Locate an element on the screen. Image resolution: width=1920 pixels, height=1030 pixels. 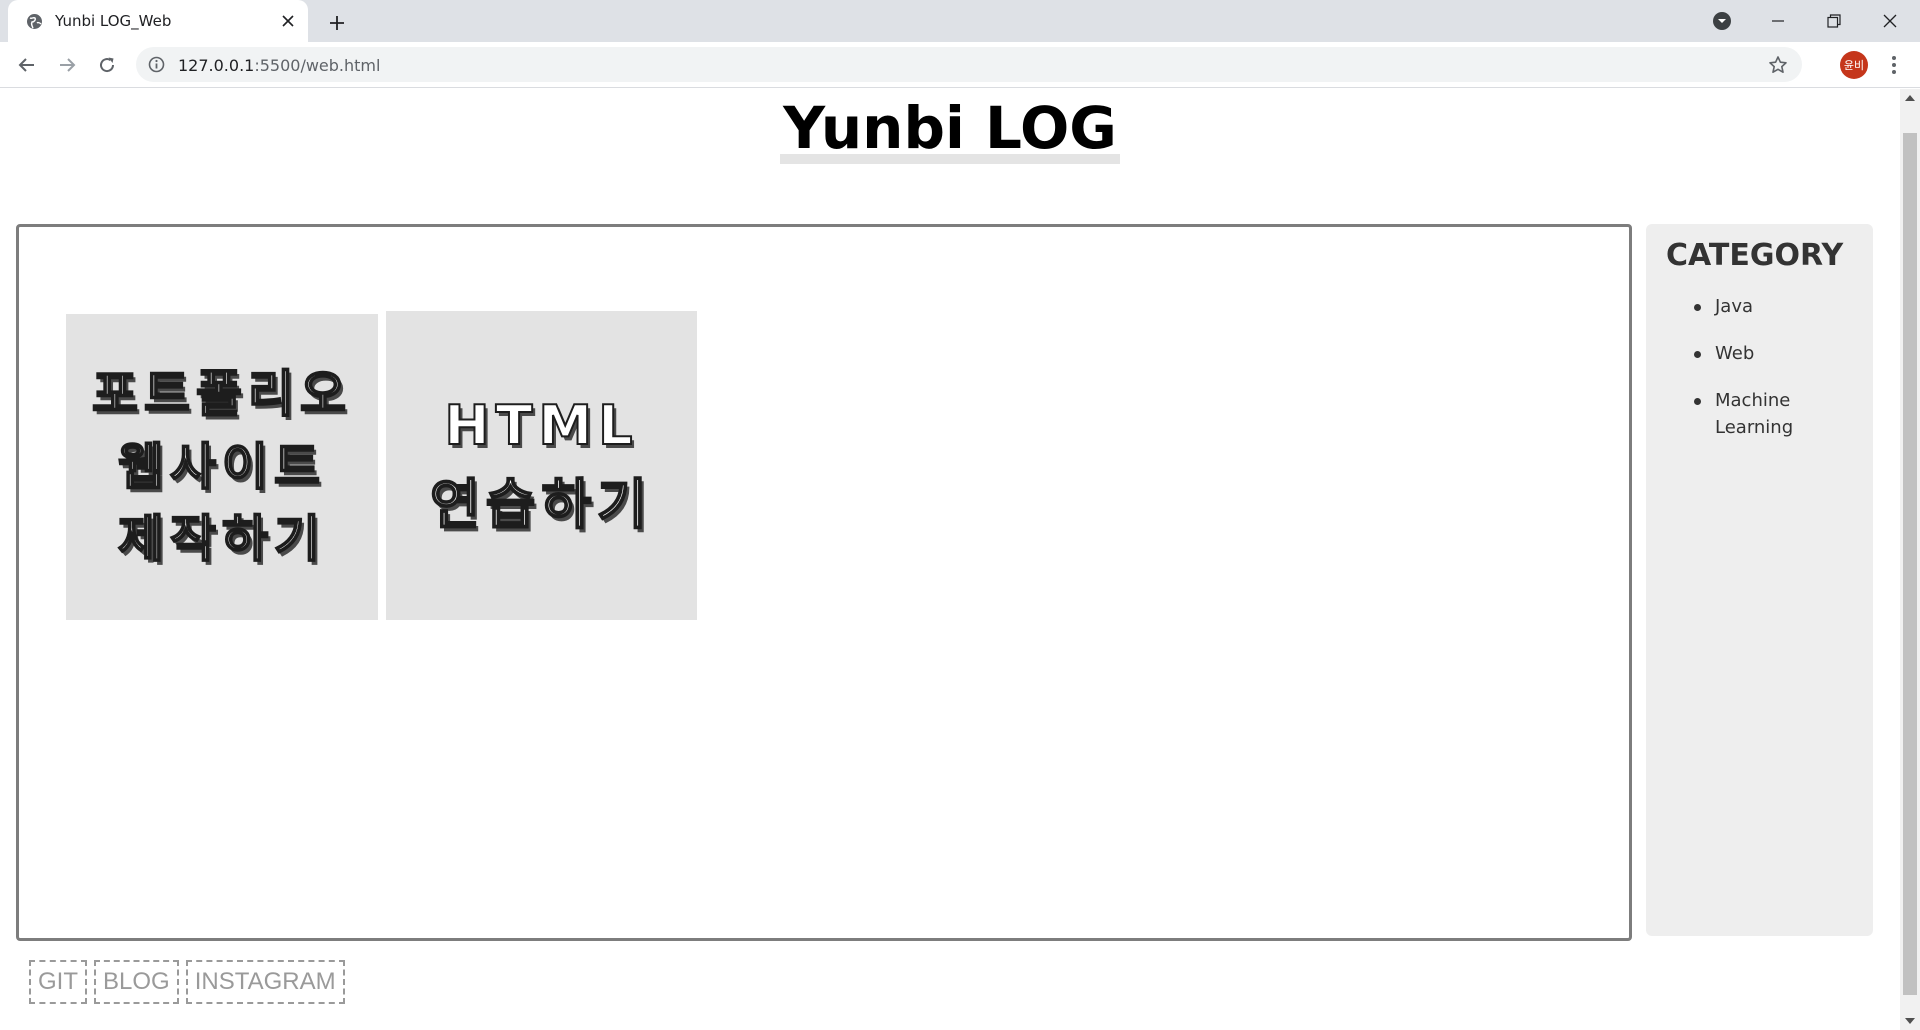
browser-toolbar: 127.0.0.1:5500/web.html 윤비 is located at coordinates (960, 65).